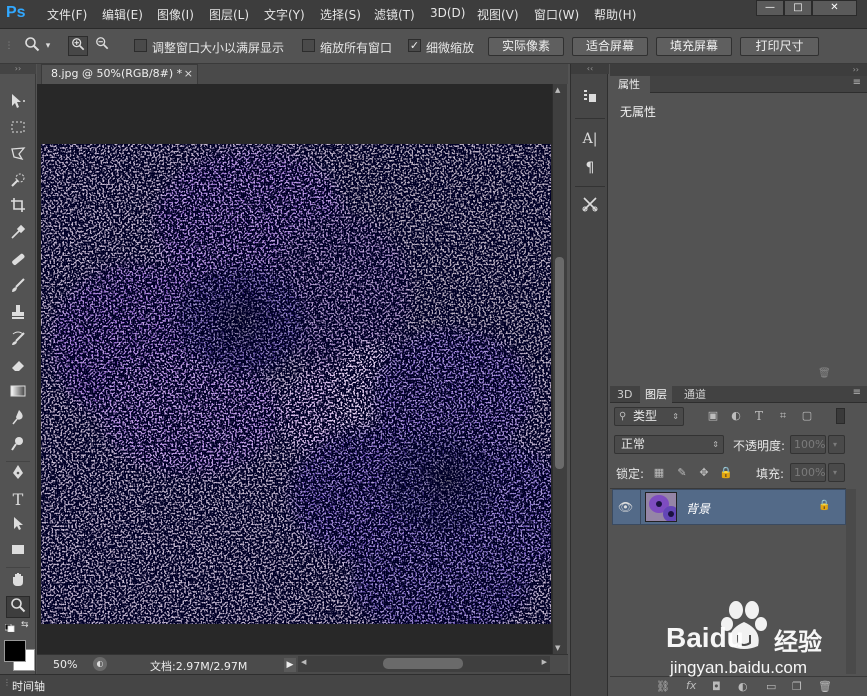  Describe the element at coordinates (340, 14) in the screenshot. I see `menu-select: 选择(S)` at that location.